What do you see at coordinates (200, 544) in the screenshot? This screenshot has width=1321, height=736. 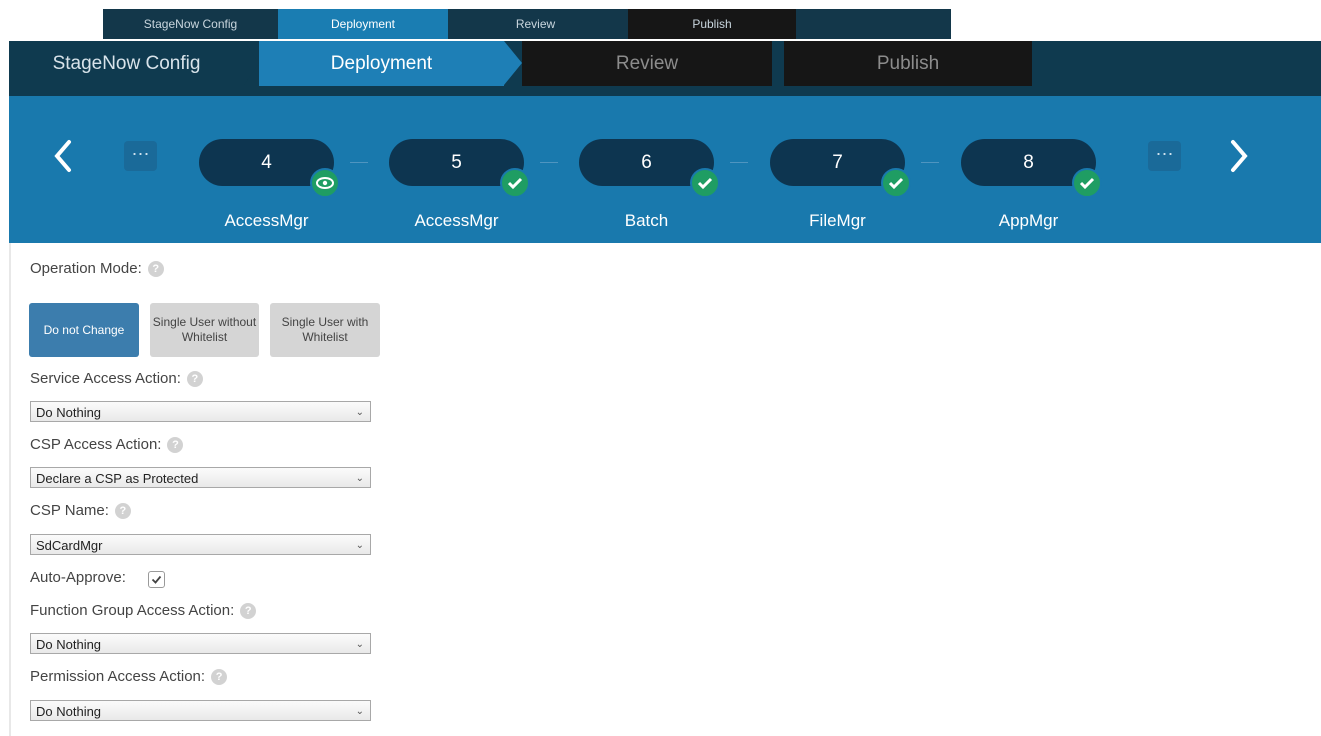 I see `csp-name-select: SdCardMgr ⌄` at bounding box center [200, 544].